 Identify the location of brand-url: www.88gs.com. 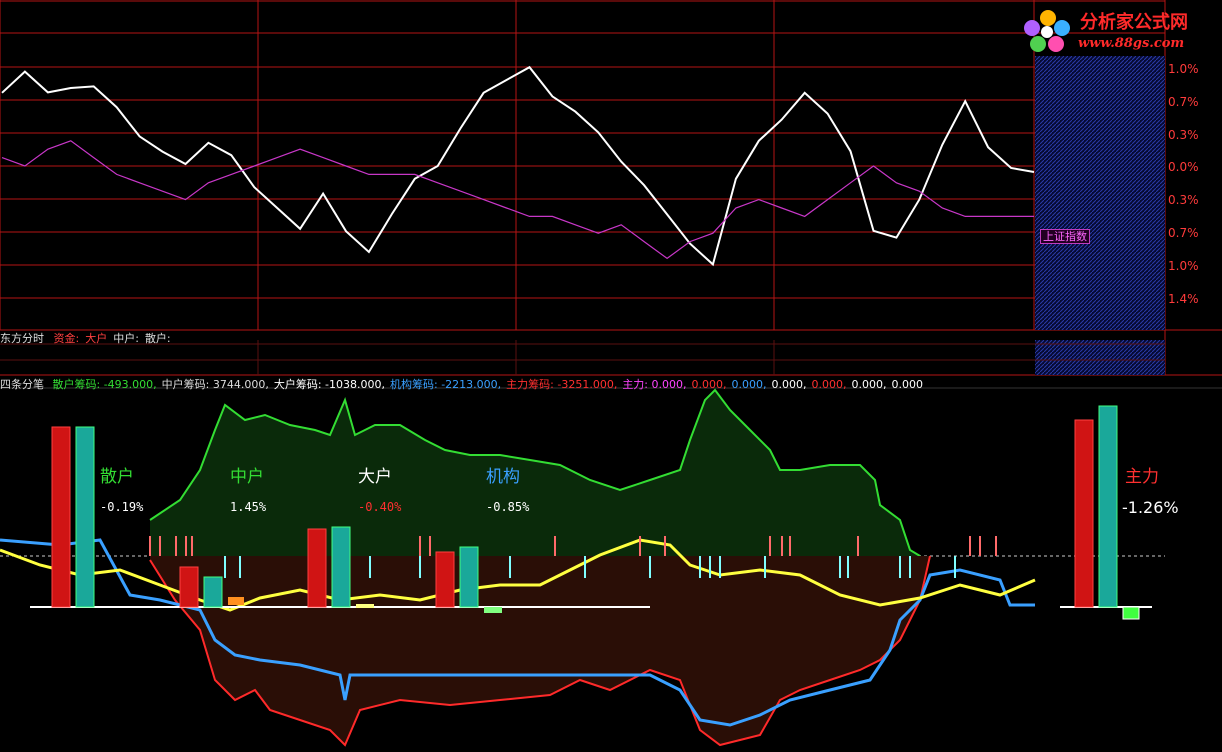
(1131, 43).